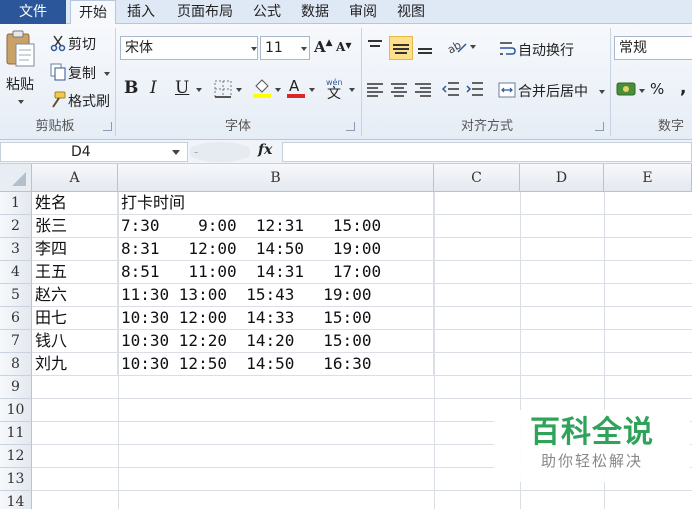 Image resolution: width=692 pixels, height=509 pixels. I want to click on copy-button: 复制, so click(80, 72).